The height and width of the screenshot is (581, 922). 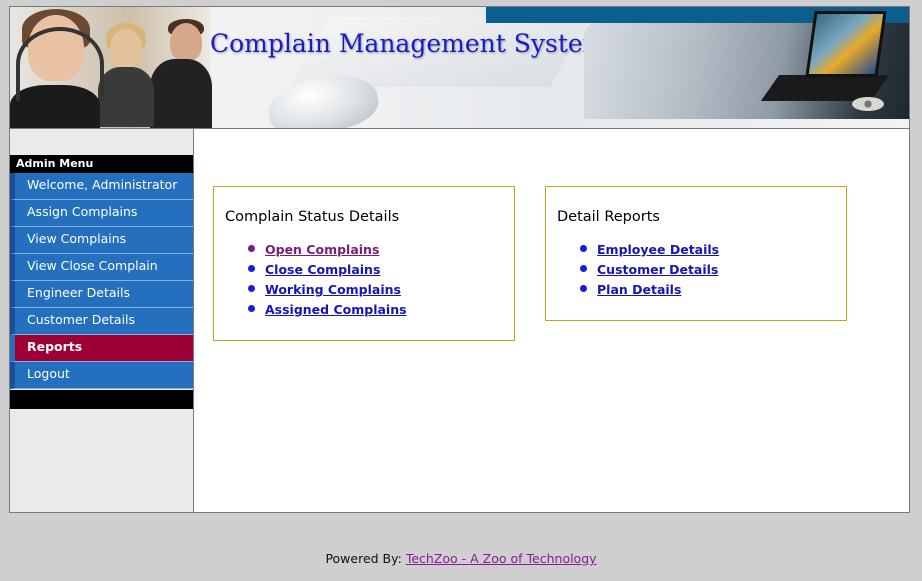 I want to click on list-item: Working Complains, so click(x=327, y=290).